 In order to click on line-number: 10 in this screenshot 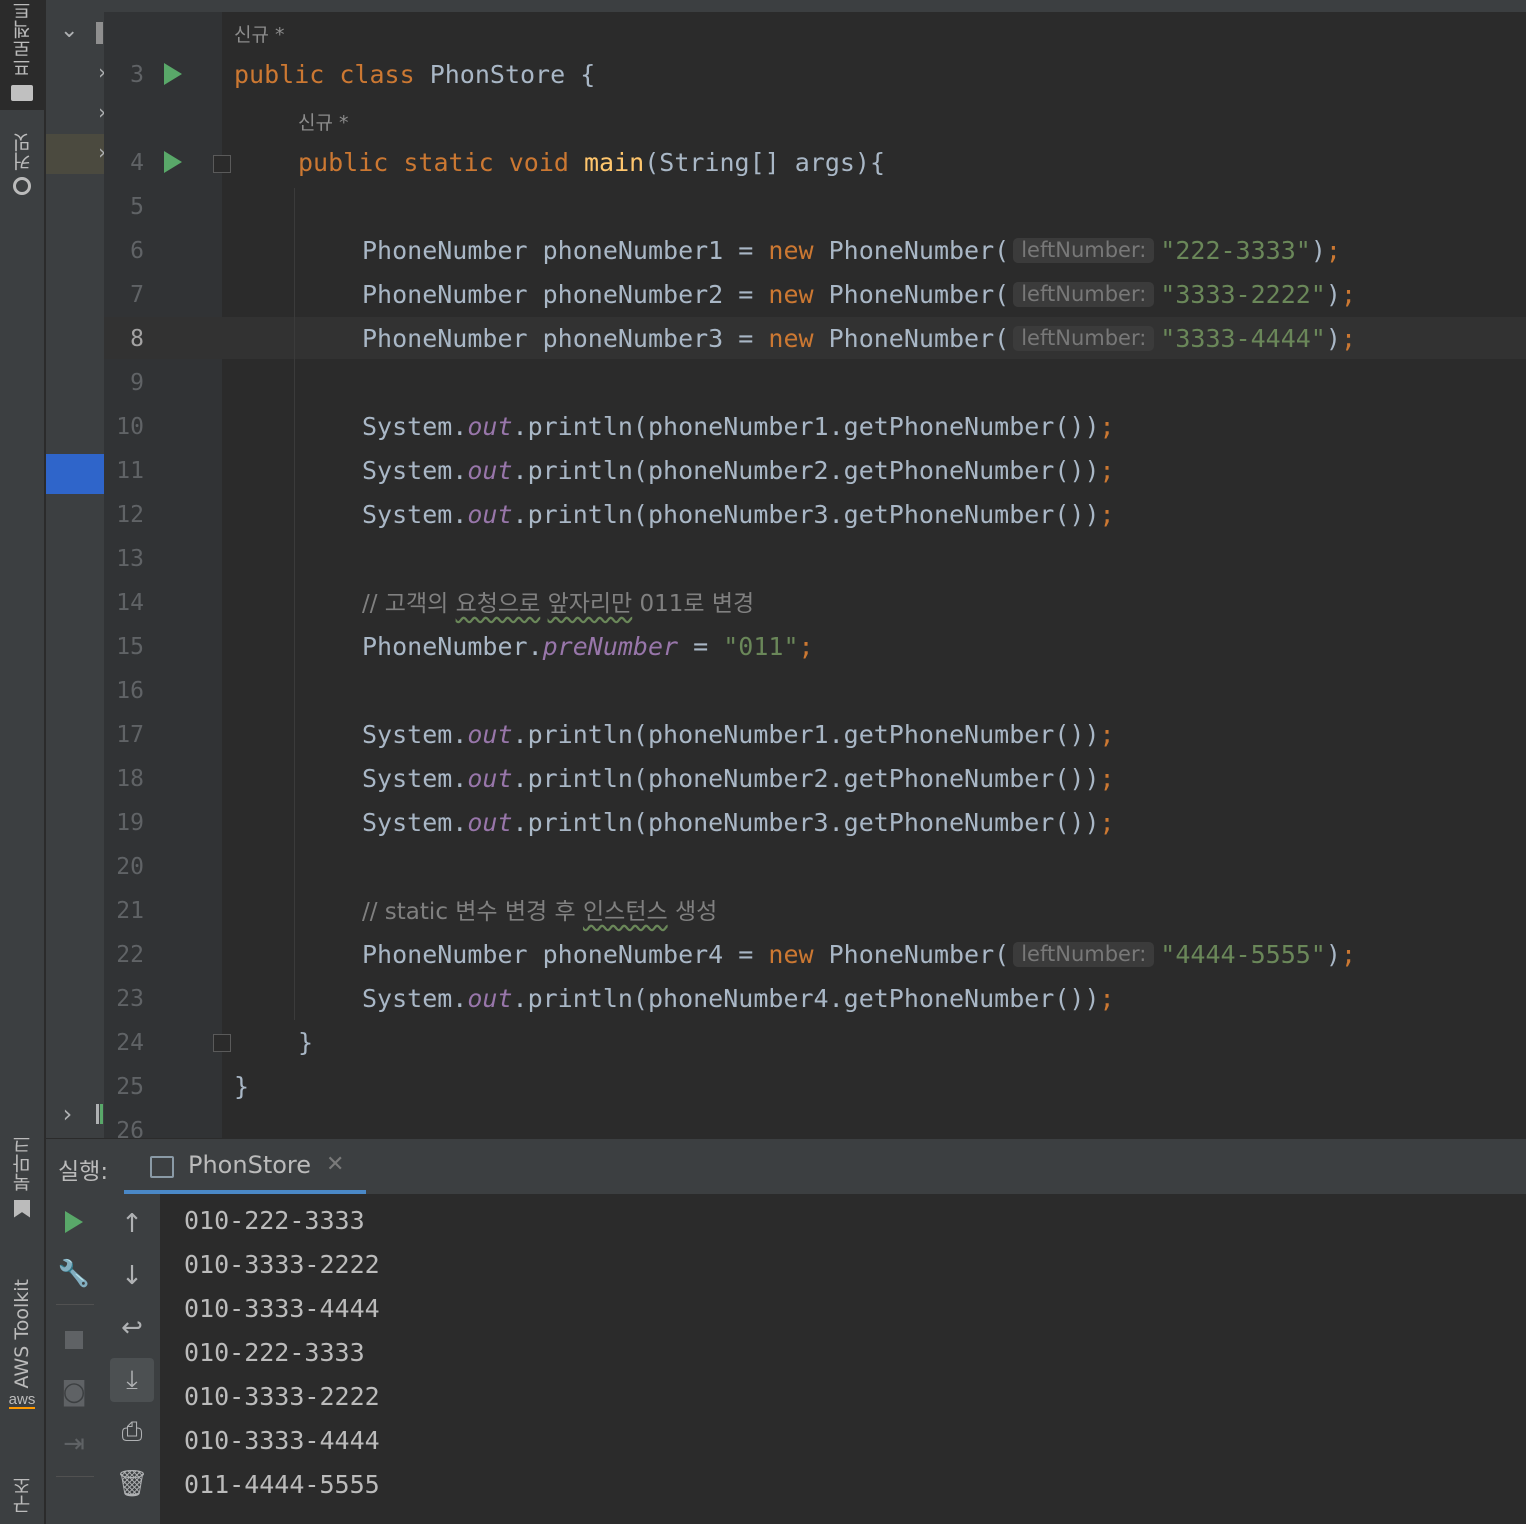, I will do `click(130, 427)`.